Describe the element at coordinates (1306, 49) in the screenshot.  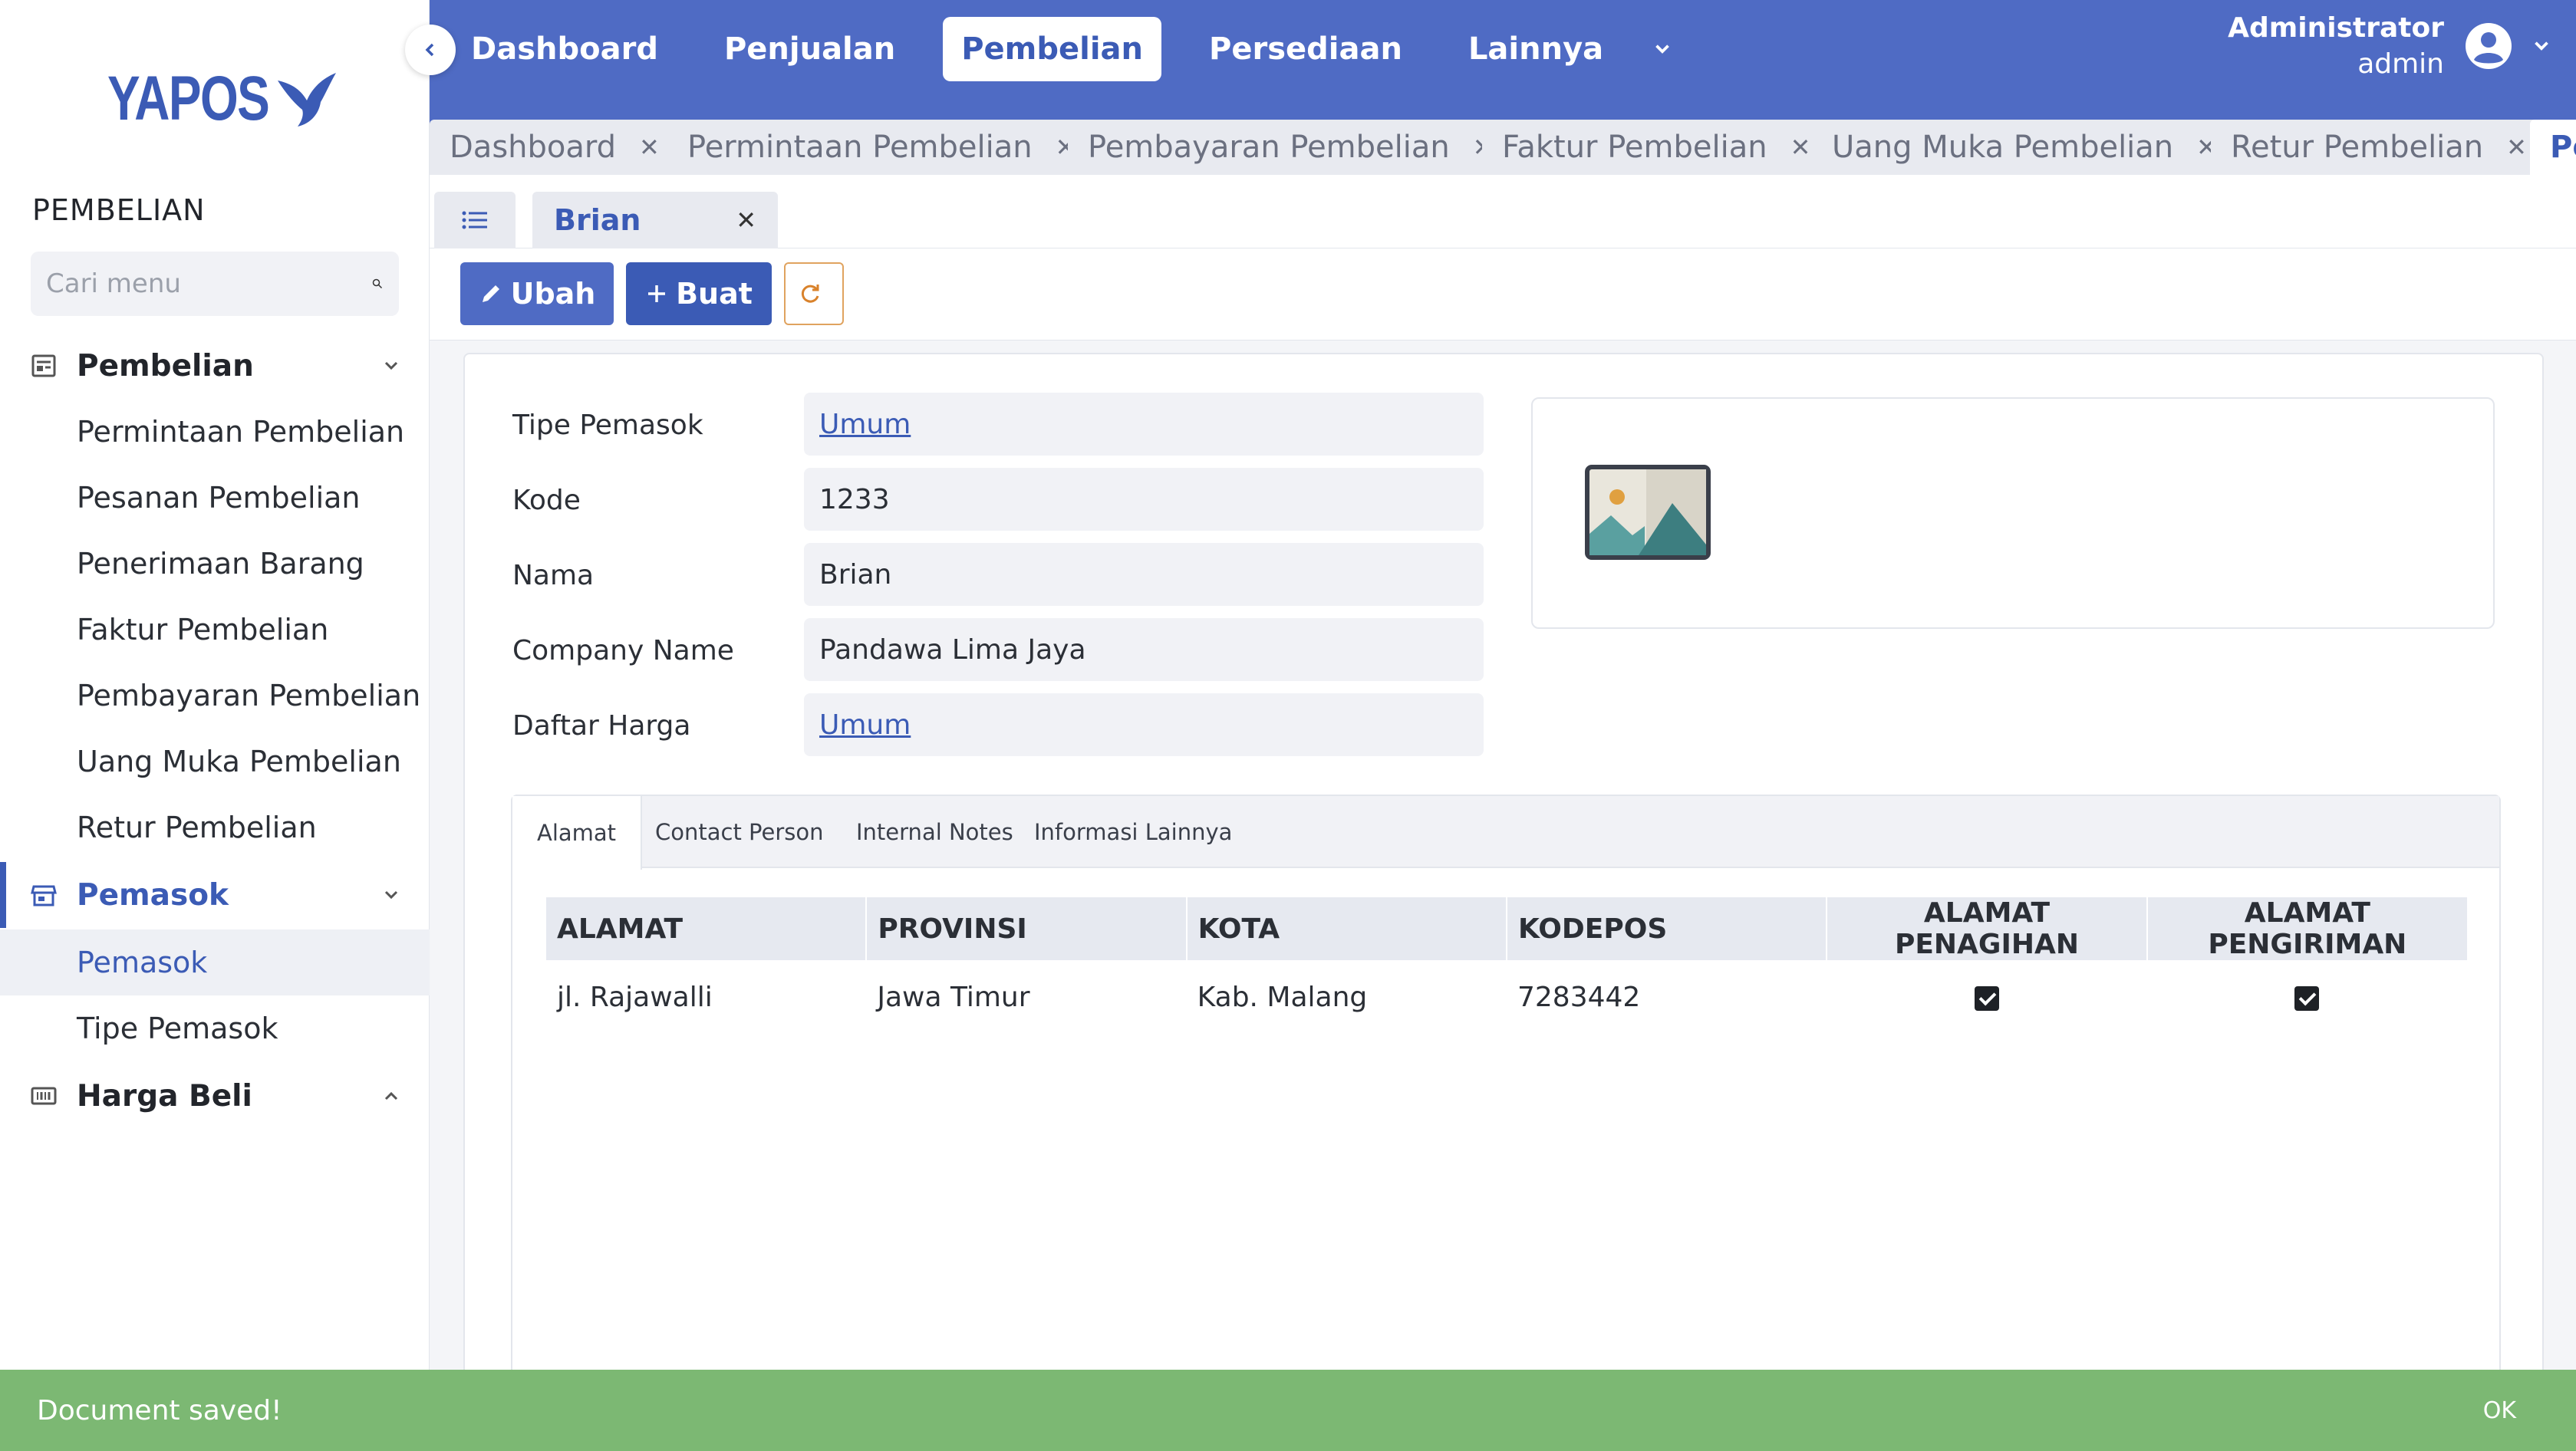
I see `nav-persediaan: Persediaan` at that location.